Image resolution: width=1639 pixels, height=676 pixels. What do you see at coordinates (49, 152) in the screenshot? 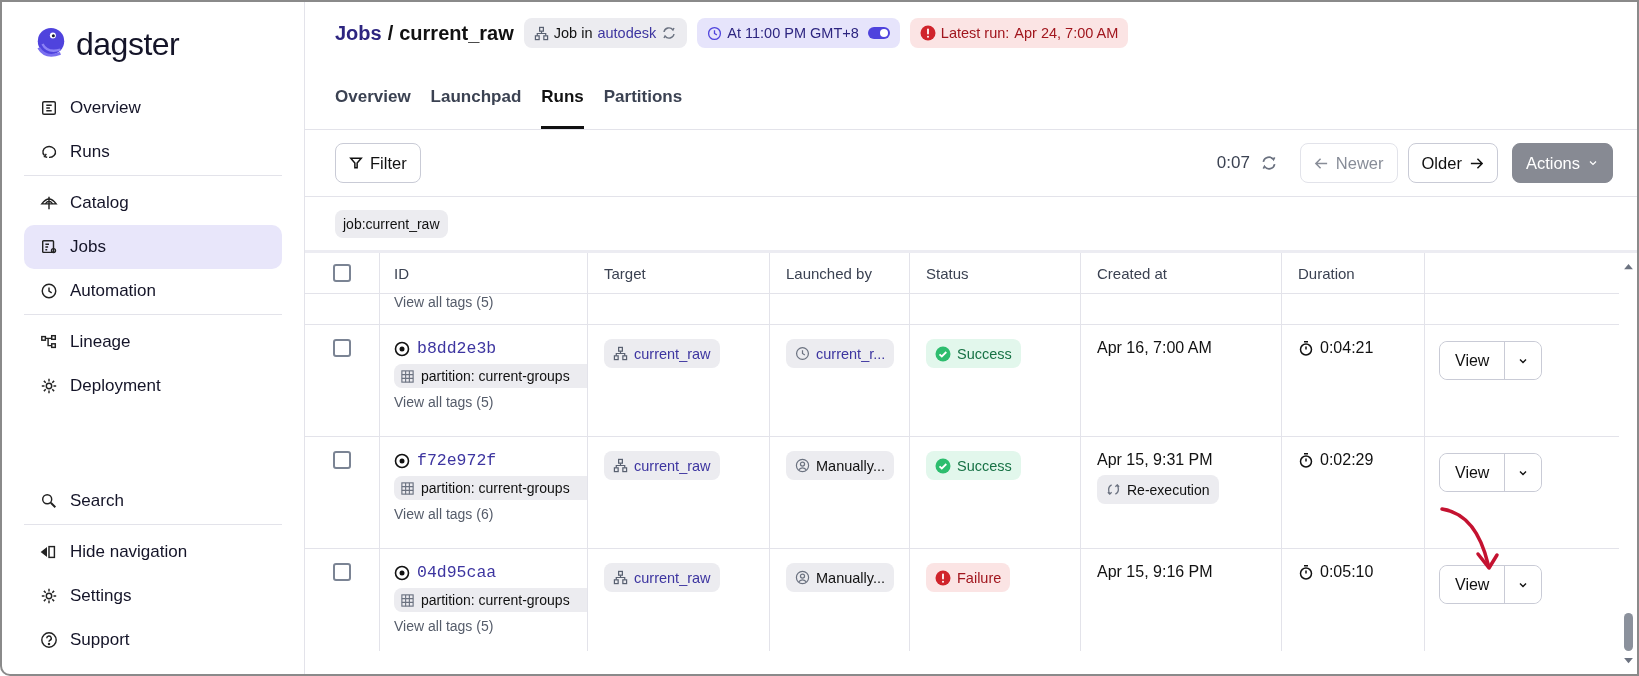
I see `runs-icon` at bounding box center [49, 152].